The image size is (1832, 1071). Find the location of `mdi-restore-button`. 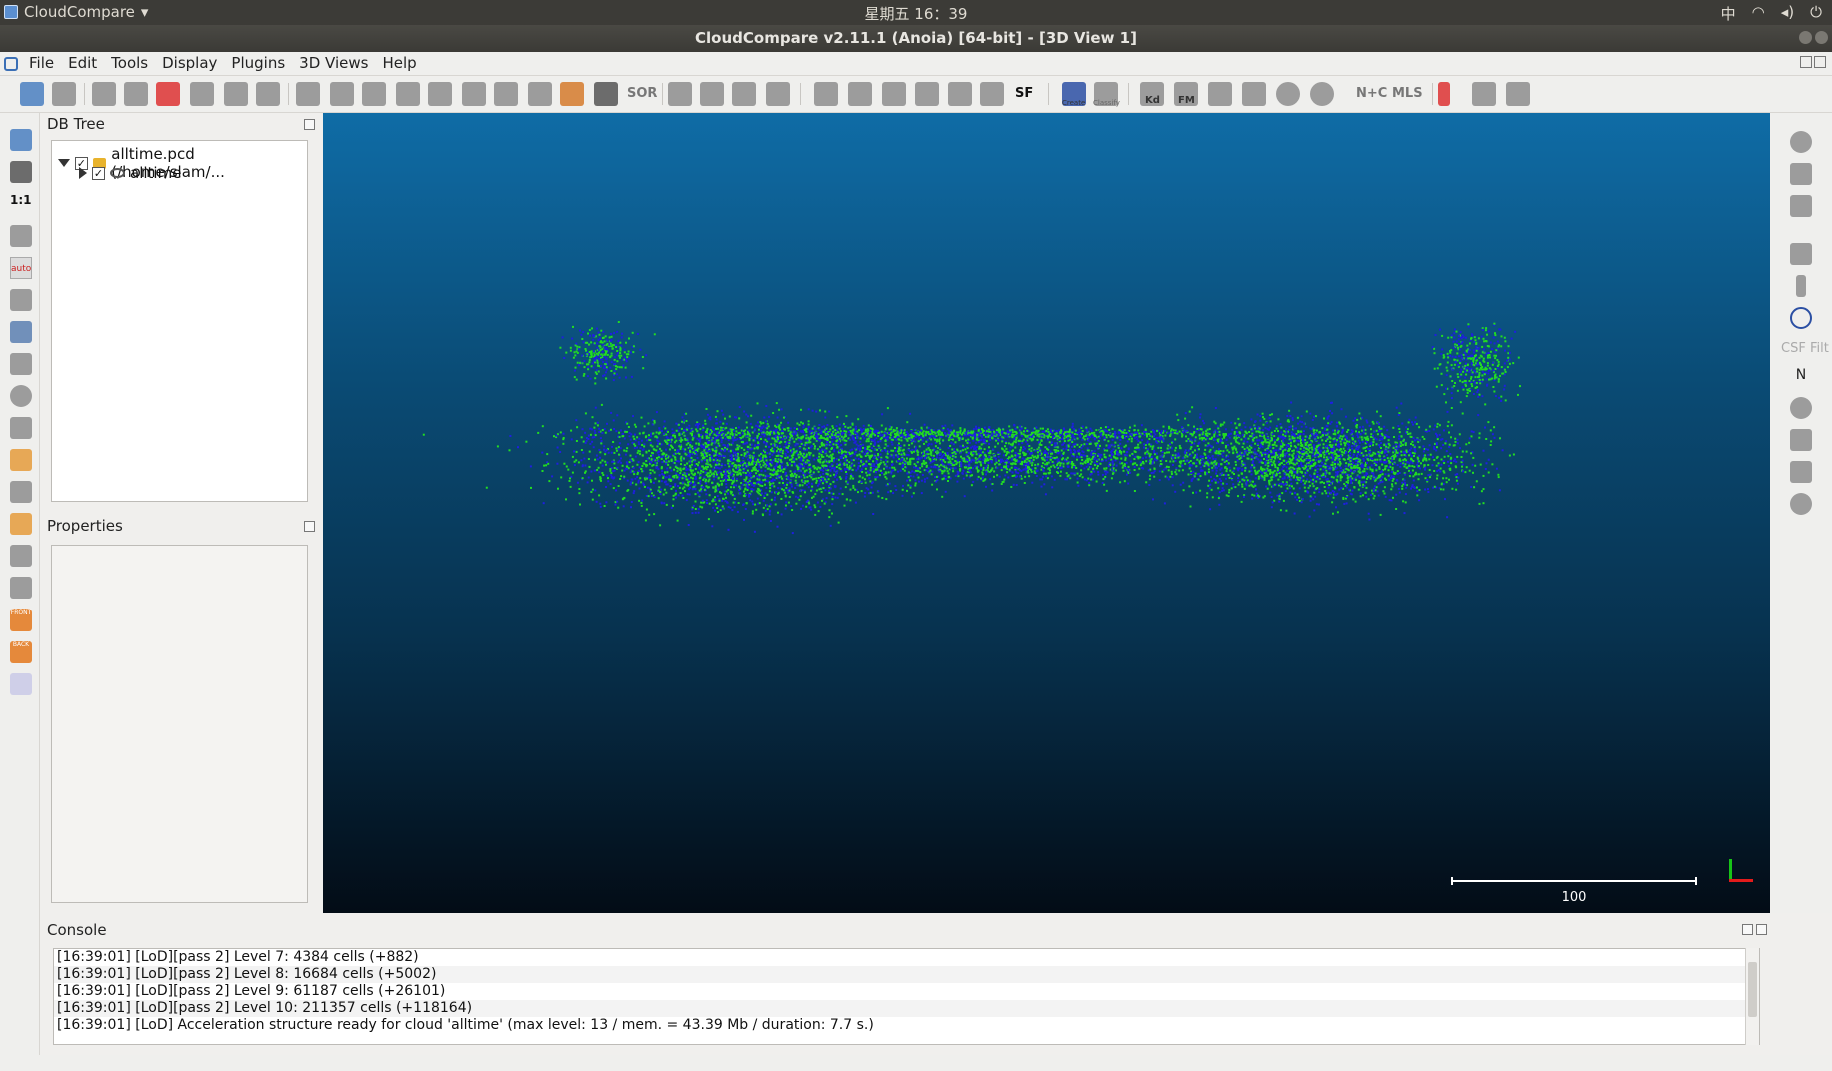

mdi-restore-button is located at coordinates (1806, 62).